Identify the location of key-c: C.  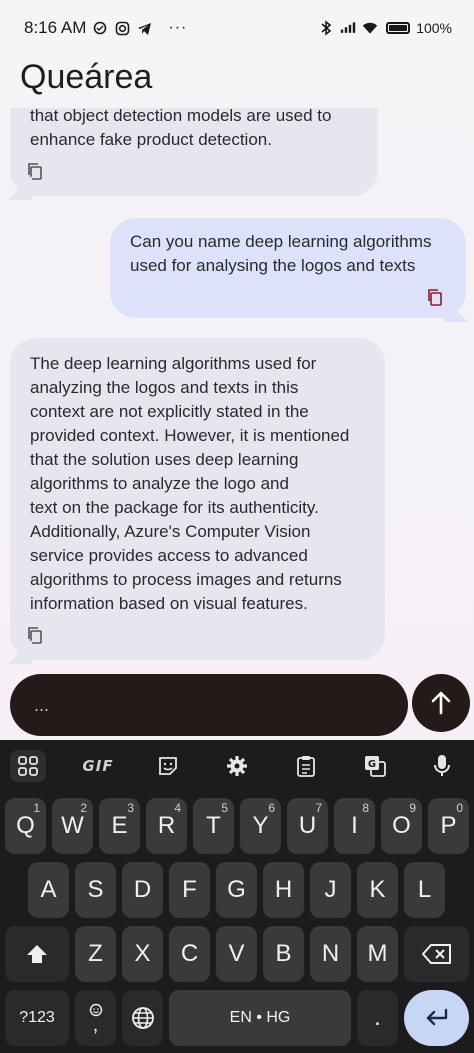
(189, 954).